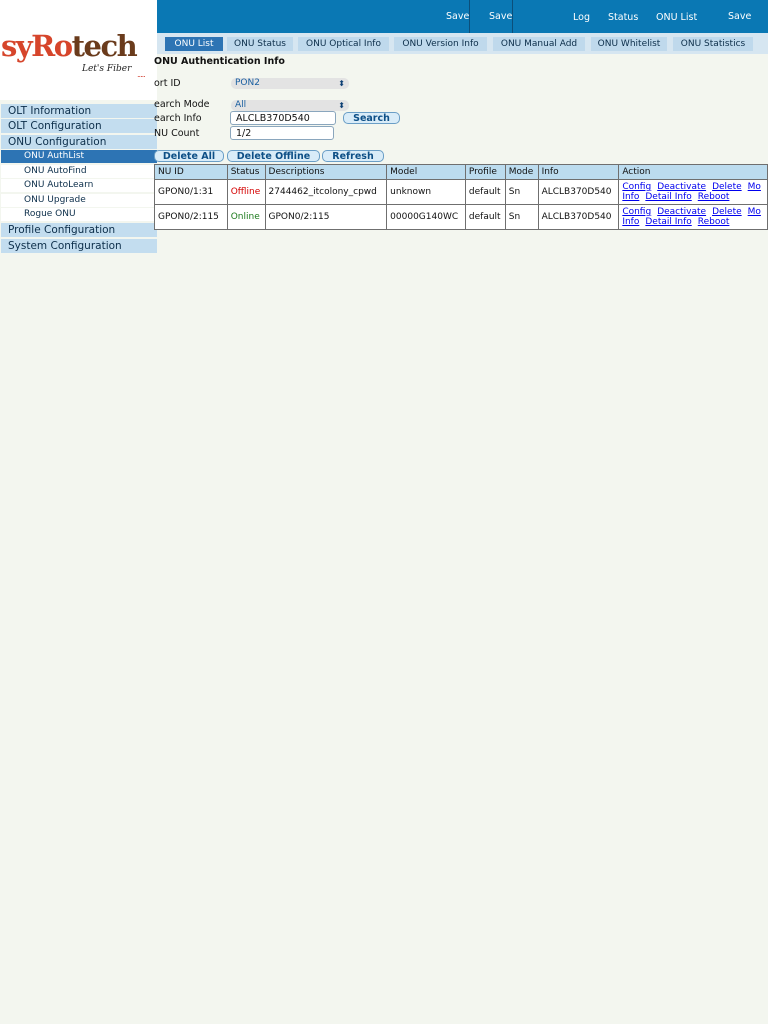 The height and width of the screenshot is (1024, 768). What do you see at coordinates (457, 16) in the screenshot?
I see `topbar-save-button-1: Save` at bounding box center [457, 16].